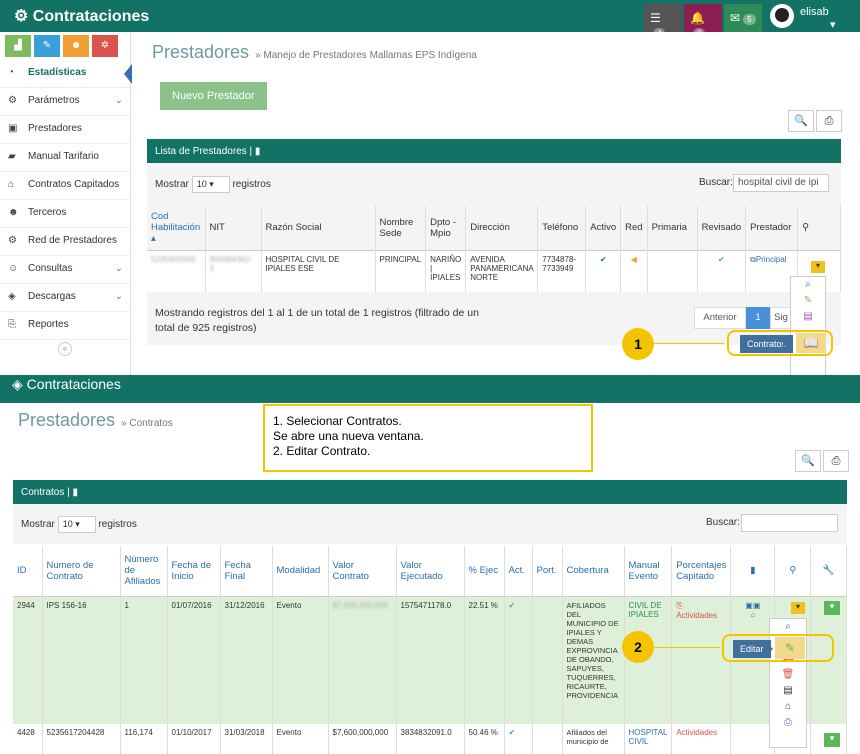  I want to click on col-primaria: Primaria, so click(672, 228).